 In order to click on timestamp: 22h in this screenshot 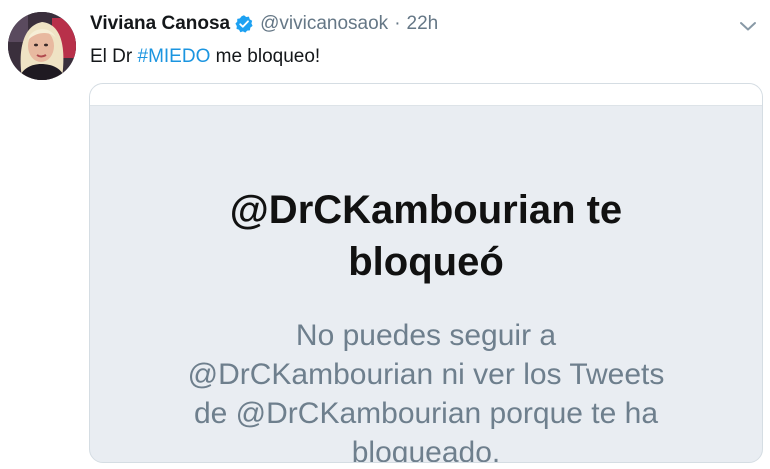, I will do `click(423, 24)`.